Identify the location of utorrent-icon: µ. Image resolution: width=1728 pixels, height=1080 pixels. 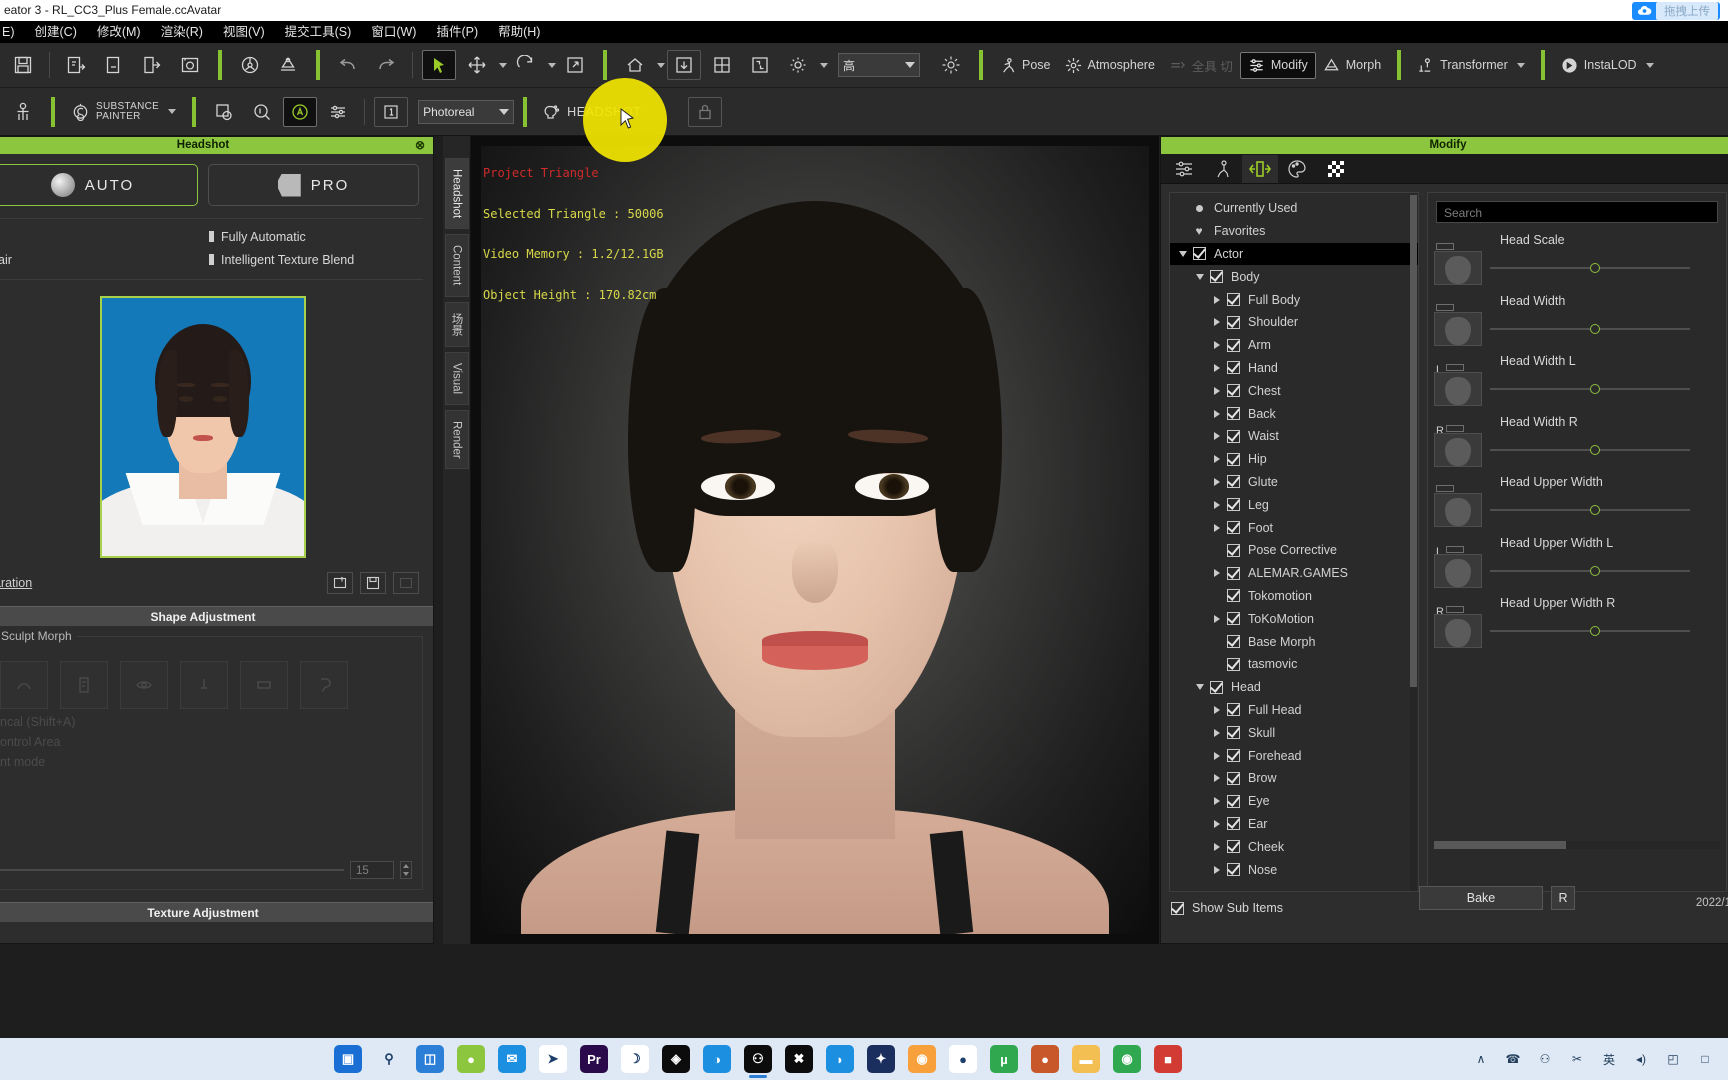
(1004, 1059).